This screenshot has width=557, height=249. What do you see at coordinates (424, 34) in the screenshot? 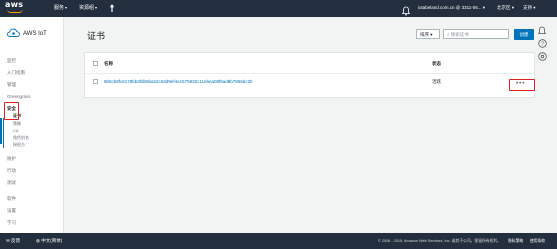
I see `sort-label: 排序` at bounding box center [424, 34].